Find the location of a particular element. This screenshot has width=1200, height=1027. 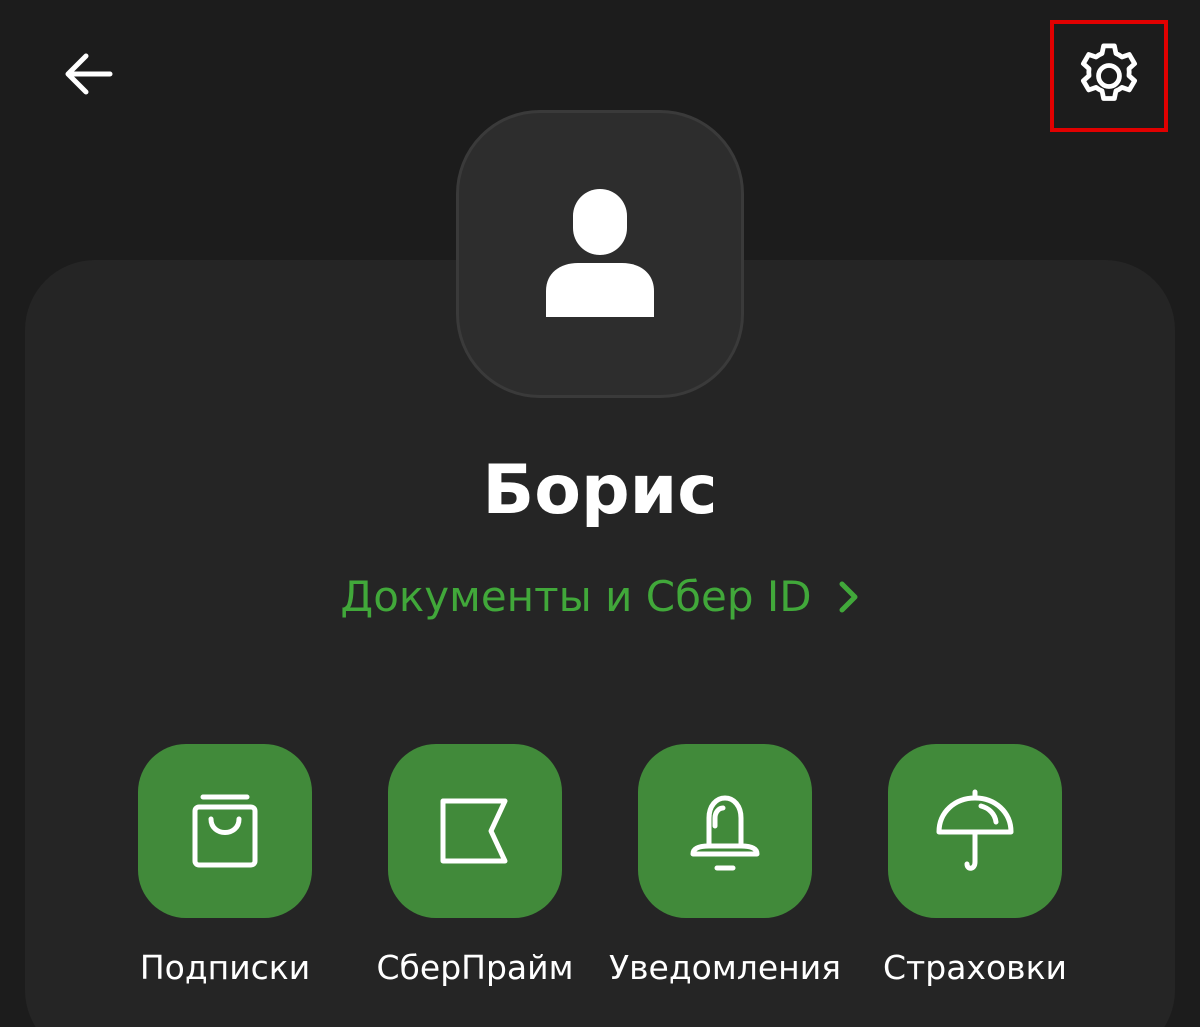

insurance-tile is located at coordinates (975, 831).